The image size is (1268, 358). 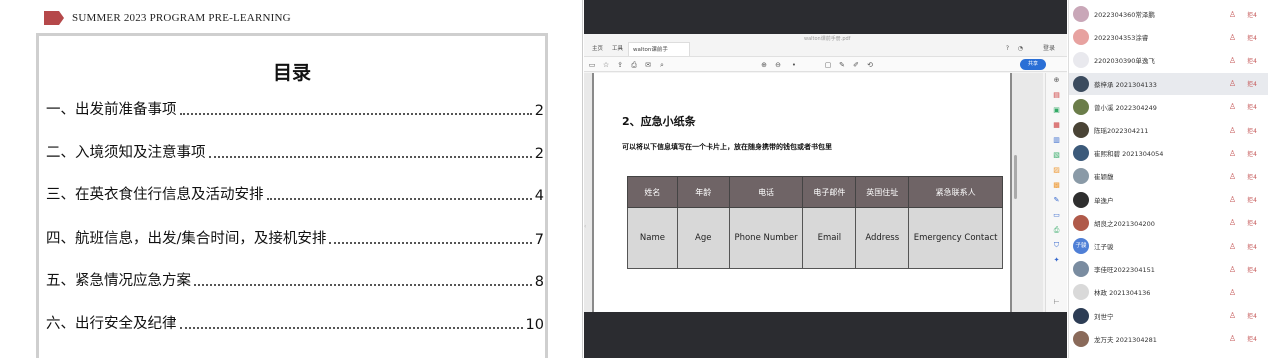 What do you see at coordinates (828, 65) in the screenshot?
I see `comment-icon: ▢` at bounding box center [828, 65].